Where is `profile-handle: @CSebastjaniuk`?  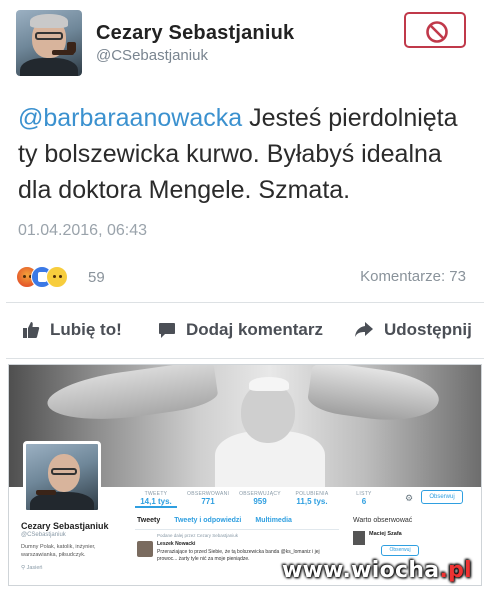 profile-handle: @CSebastjaniuk is located at coordinates (43, 535).